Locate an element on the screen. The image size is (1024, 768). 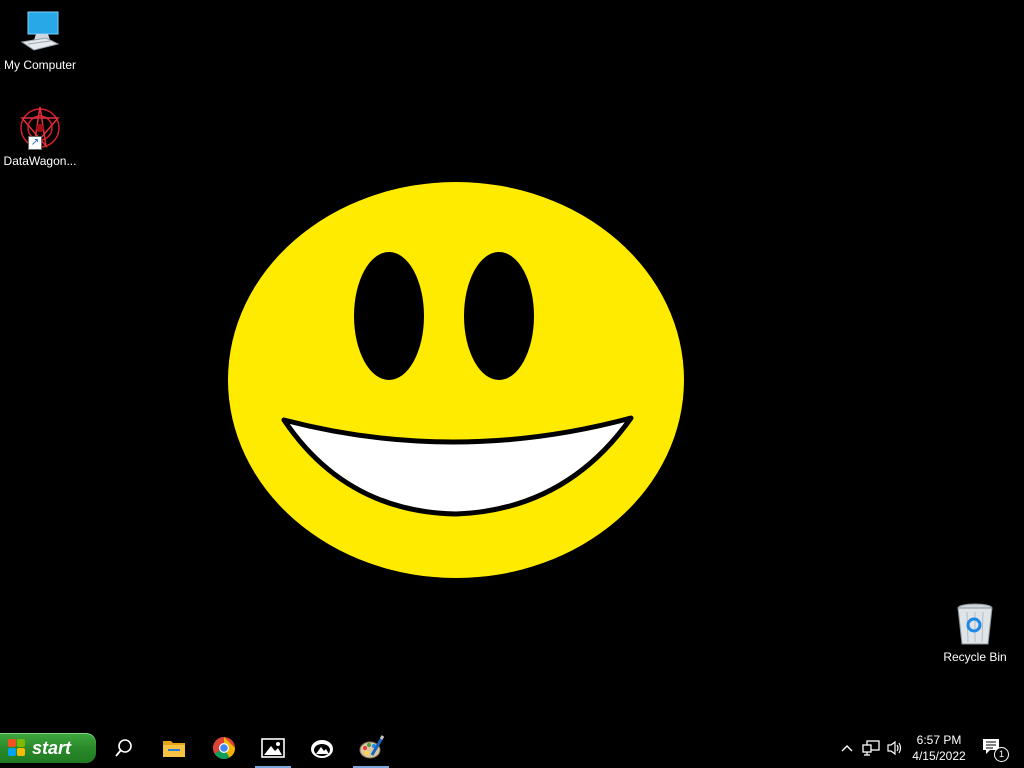
desktop-icon-label: Recycle Bin is located at coordinates (975, 657).